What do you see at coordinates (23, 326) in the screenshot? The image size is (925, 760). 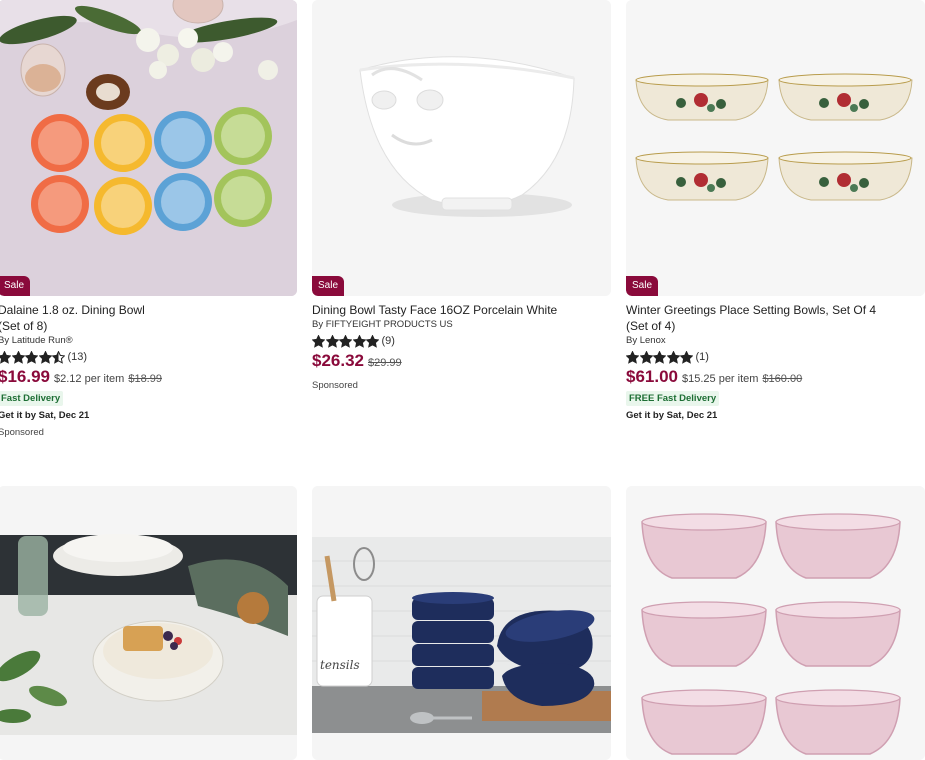 I see `product-title-line2: (Set of 8)` at bounding box center [23, 326].